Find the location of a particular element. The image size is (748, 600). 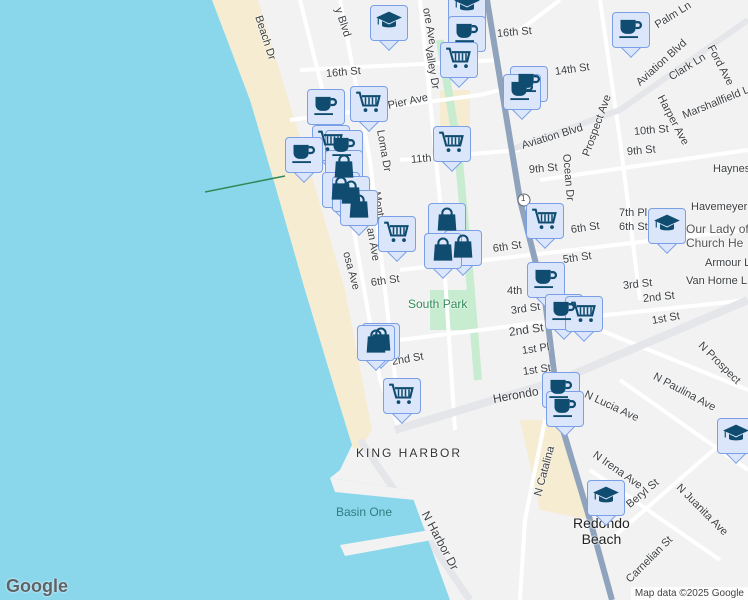

google-logo: Google is located at coordinates (37, 586).